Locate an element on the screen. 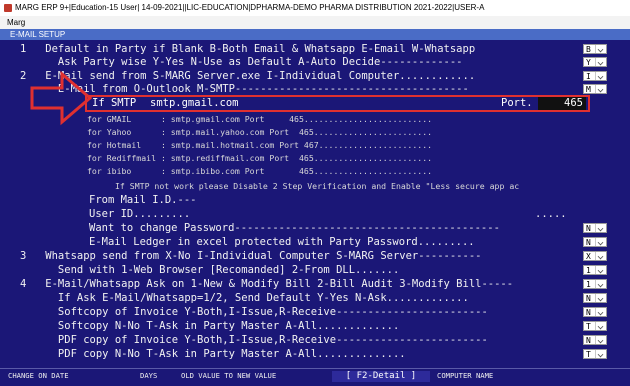 This screenshot has width=630, height=386. softcopy-ask-select: T is located at coordinates (595, 326).